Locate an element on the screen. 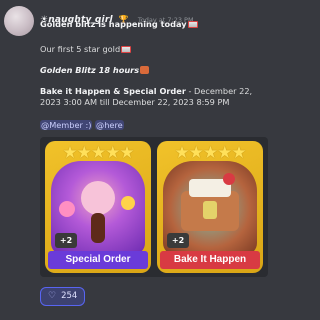 The width and height of the screenshot is (320, 320). avatar is located at coordinates (19, 21).